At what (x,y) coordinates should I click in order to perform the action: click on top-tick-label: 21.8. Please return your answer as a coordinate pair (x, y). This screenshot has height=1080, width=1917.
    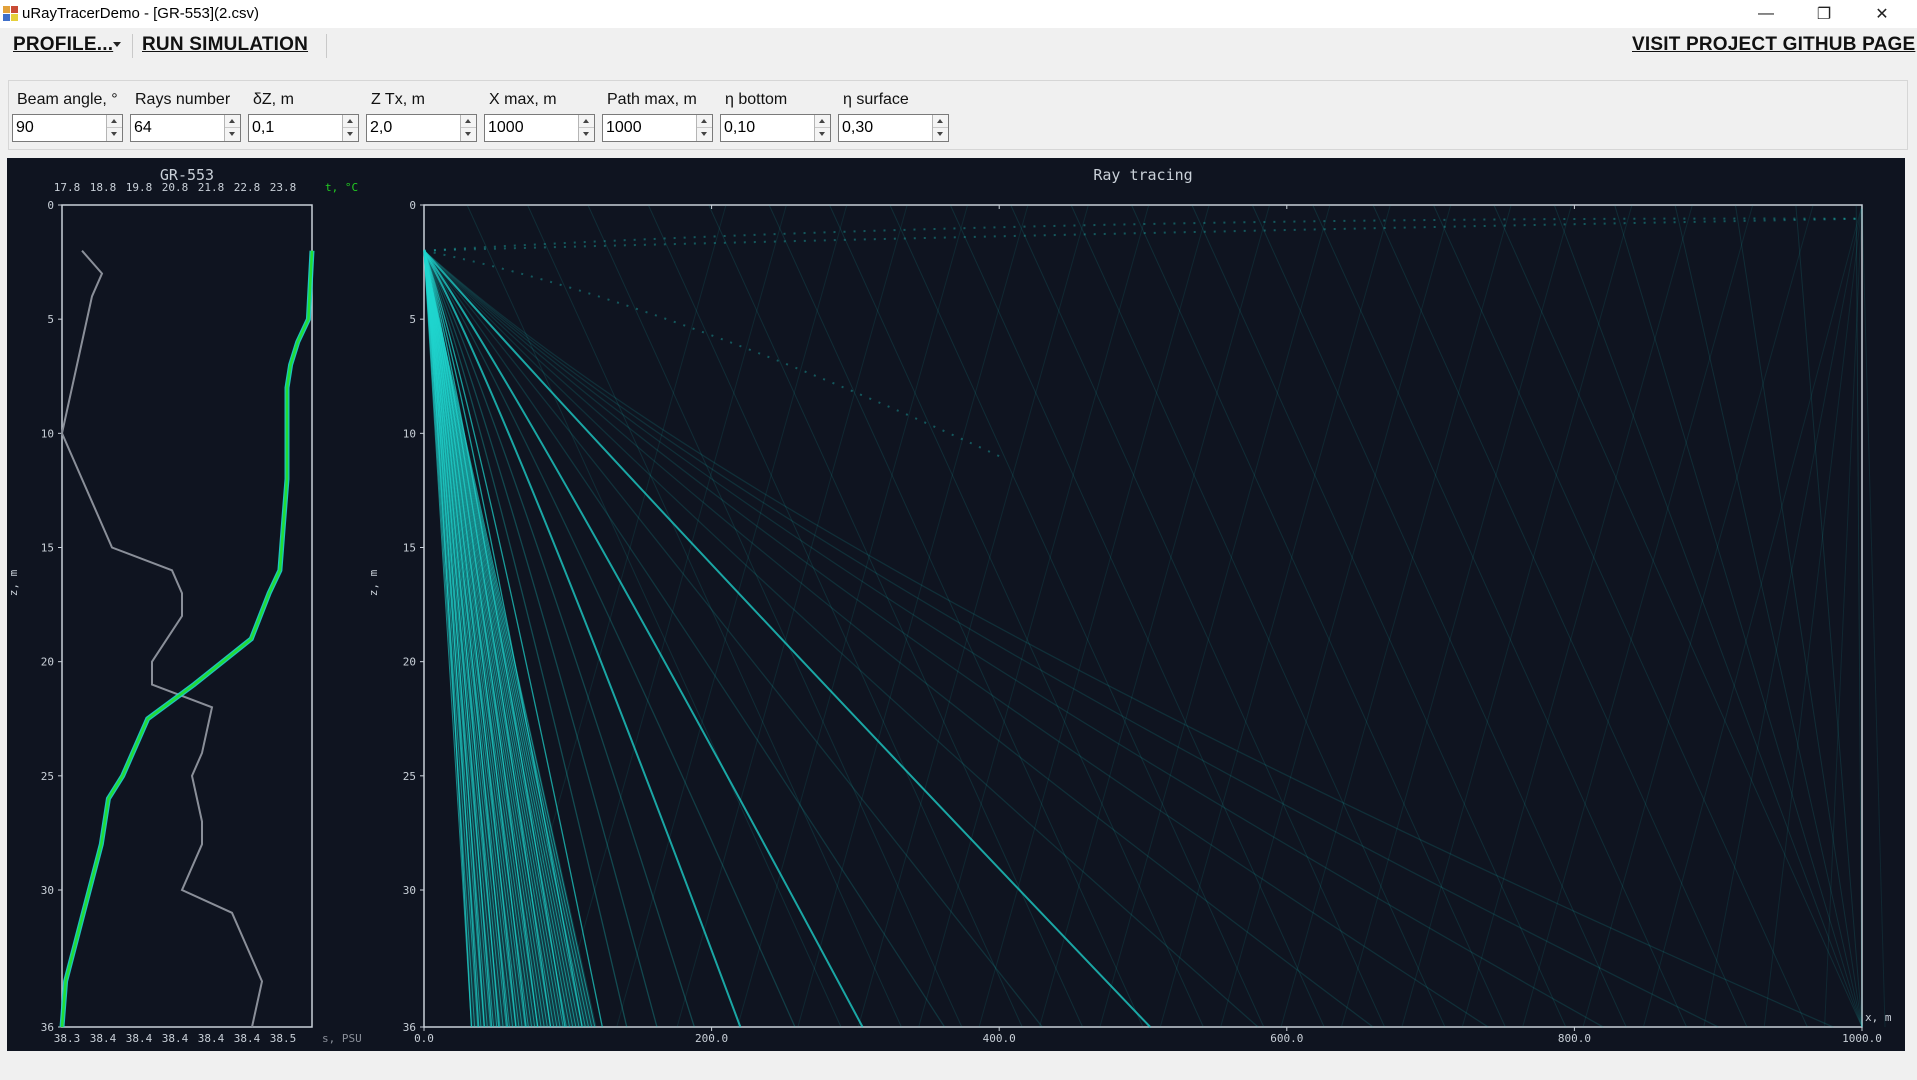
    Looking at the image, I should click on (211, 187).